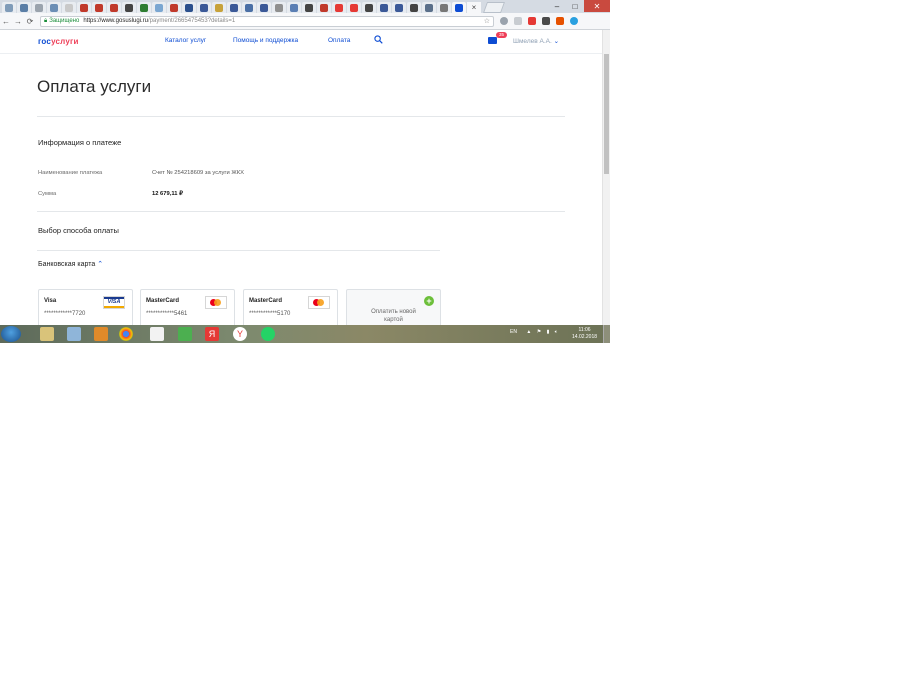 This screenshot has height=675, width=900. I want to click on language-indicator: EN, so click(513, 332).